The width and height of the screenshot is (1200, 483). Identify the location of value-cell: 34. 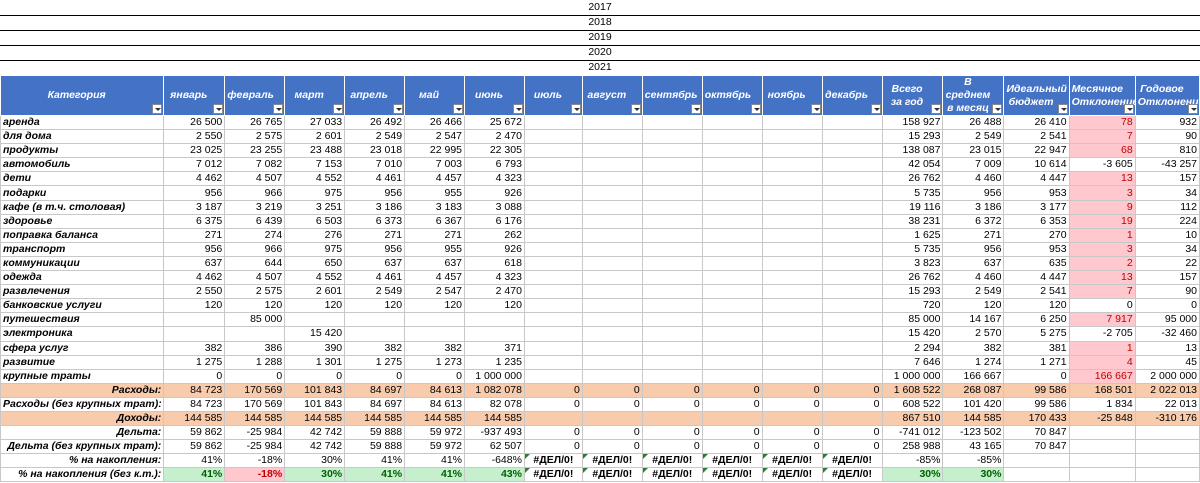
(1167, 193).